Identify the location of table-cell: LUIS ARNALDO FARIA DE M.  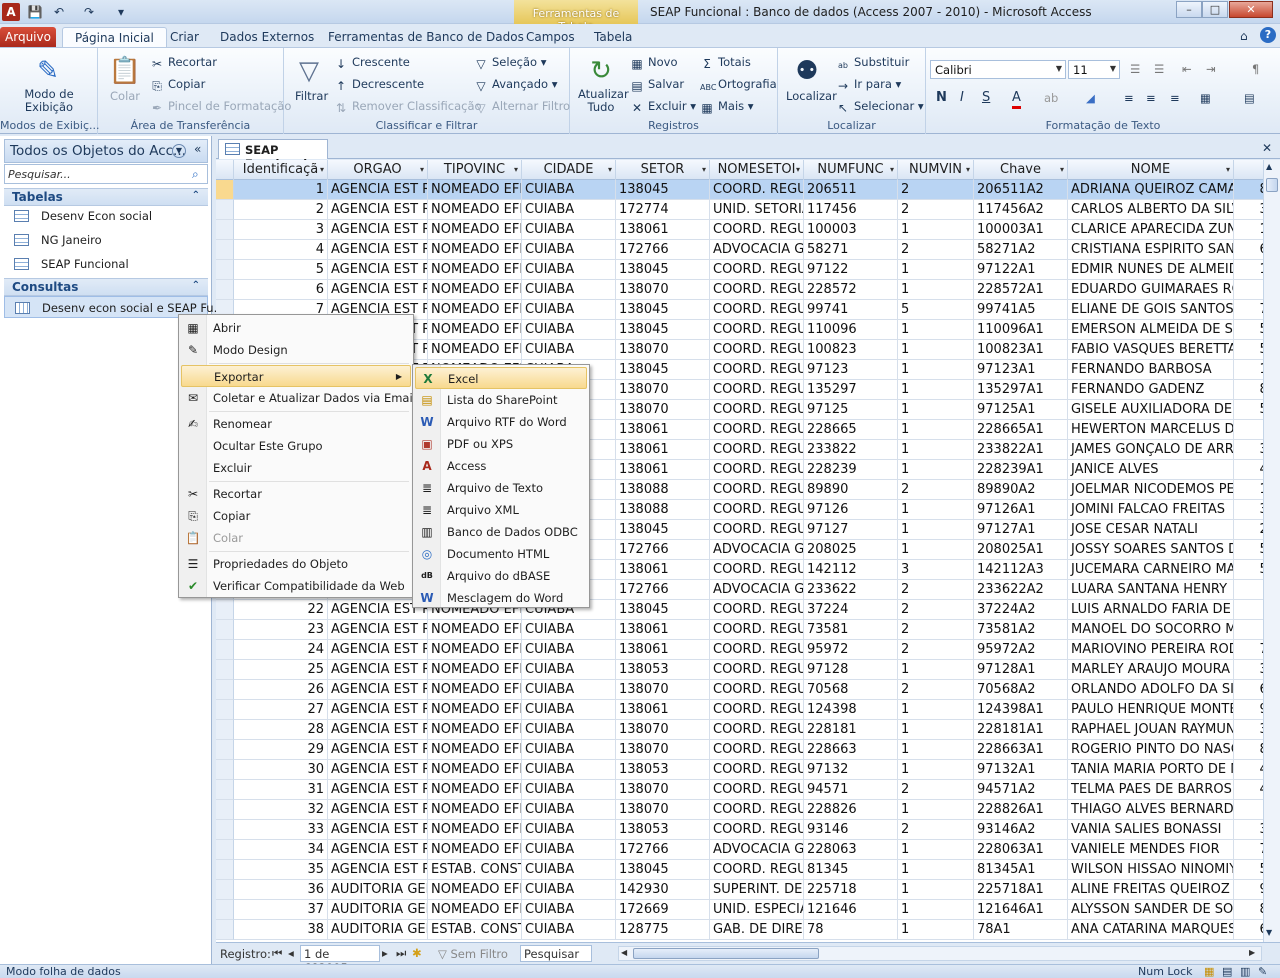
(1151, 610).